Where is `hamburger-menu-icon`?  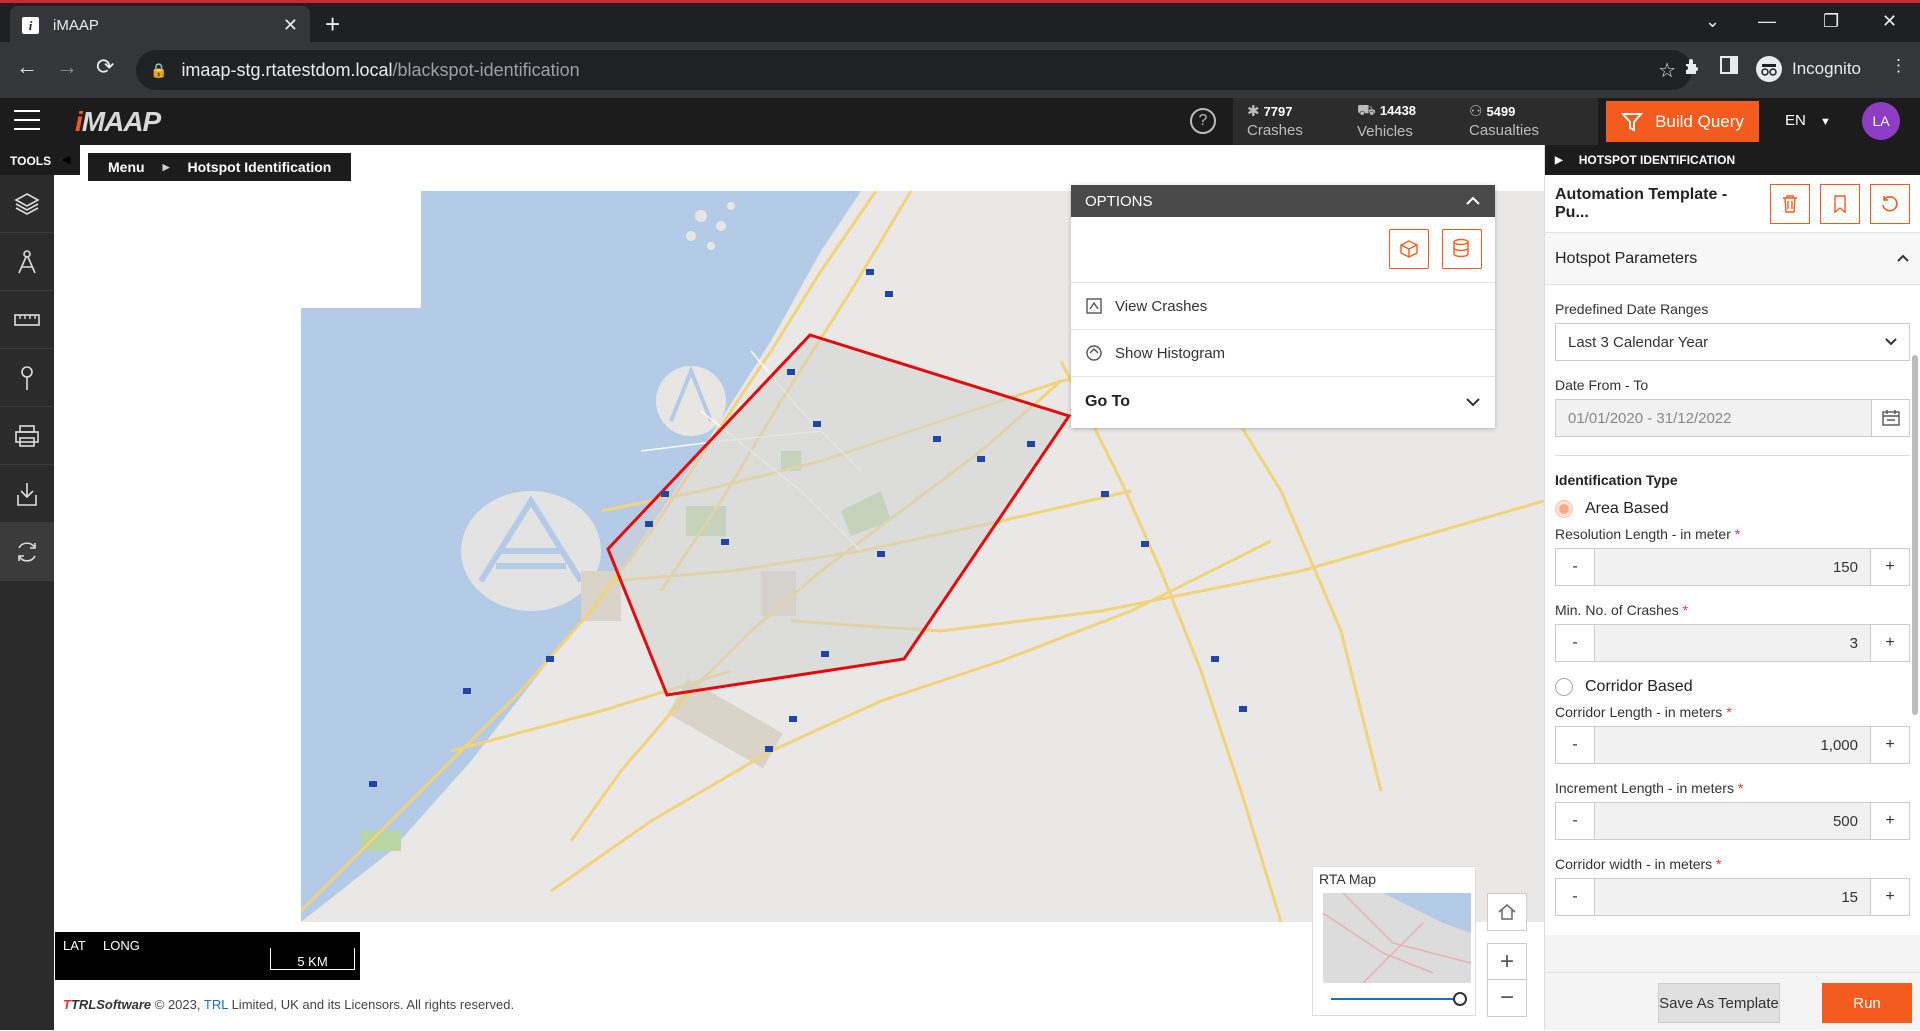
hamburger-menu-icon is located at coordinates (27, 123).